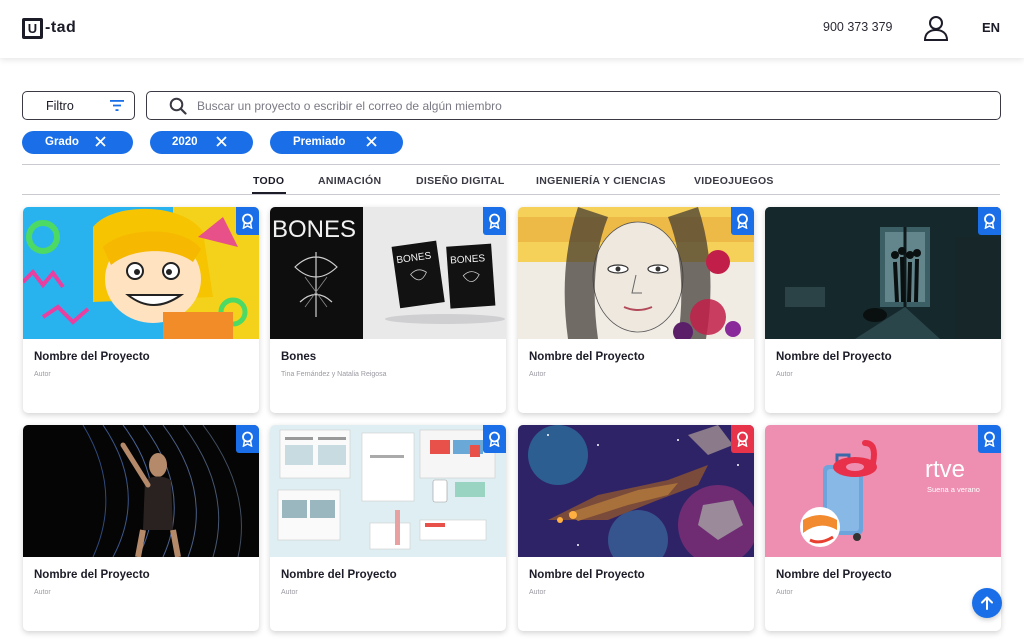  Describe the element at coordinates (991, 27) in the screenshot. I see `language-toggle: EN` at that location.